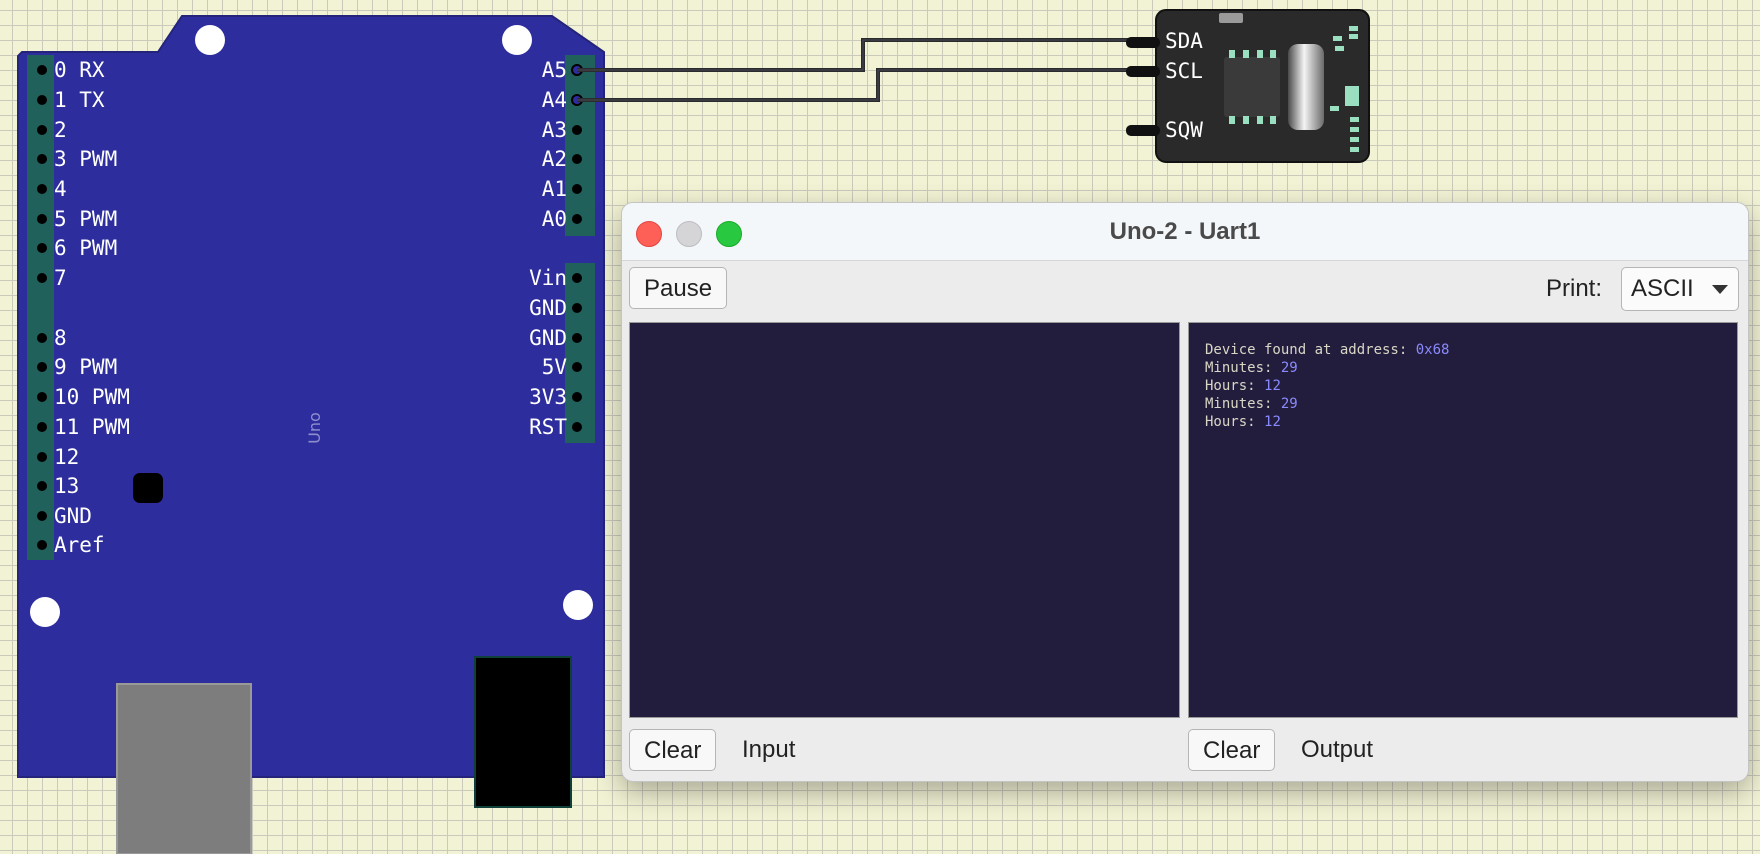  I want to click on clear-input-button: Clear, so click(673, 750).